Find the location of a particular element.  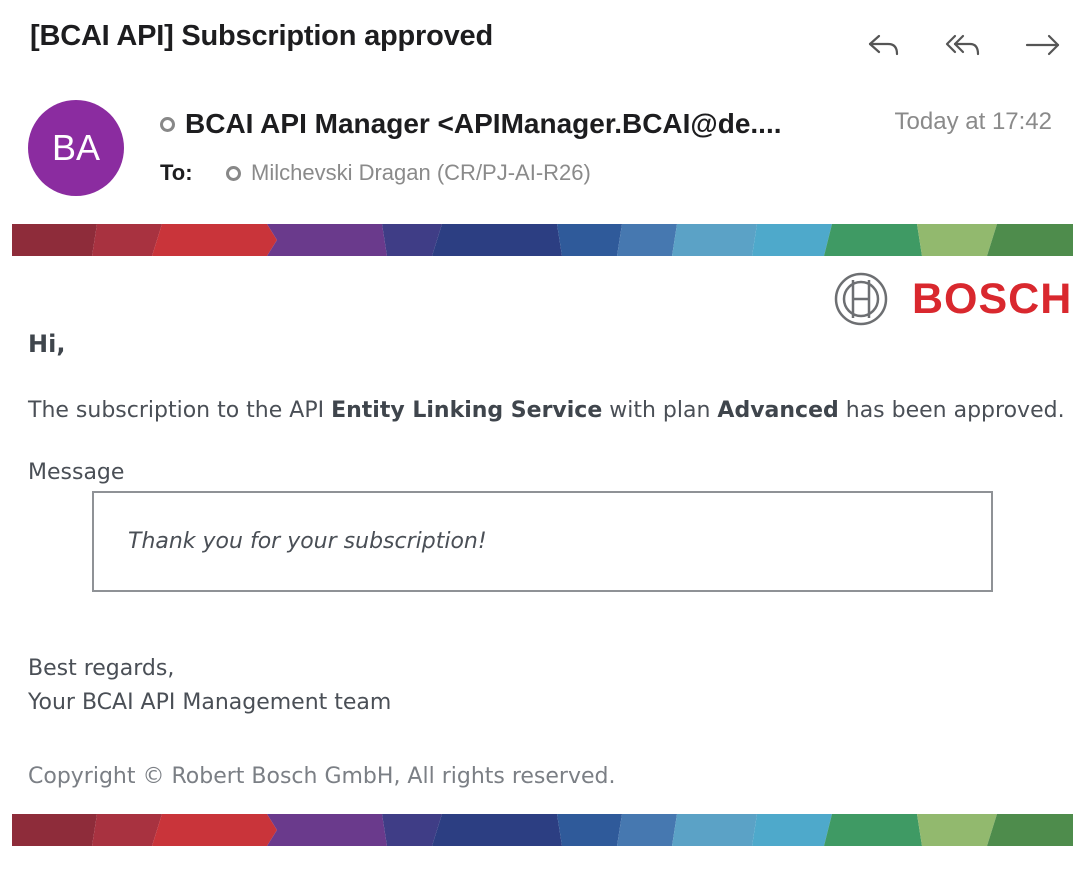

closing-signature: Your BCAI API Management team is located at coordinates (210, 702).